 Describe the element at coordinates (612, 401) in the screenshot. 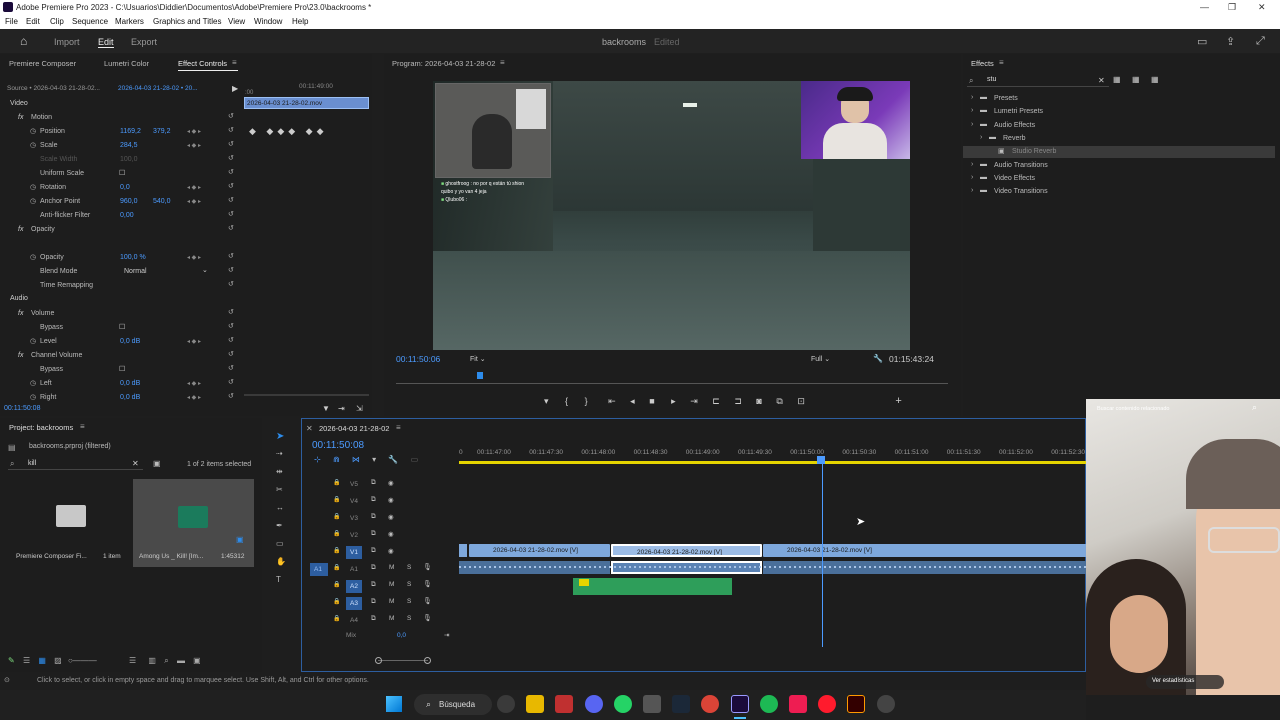

I see `go-to-in-icon: ⇤` at that location.